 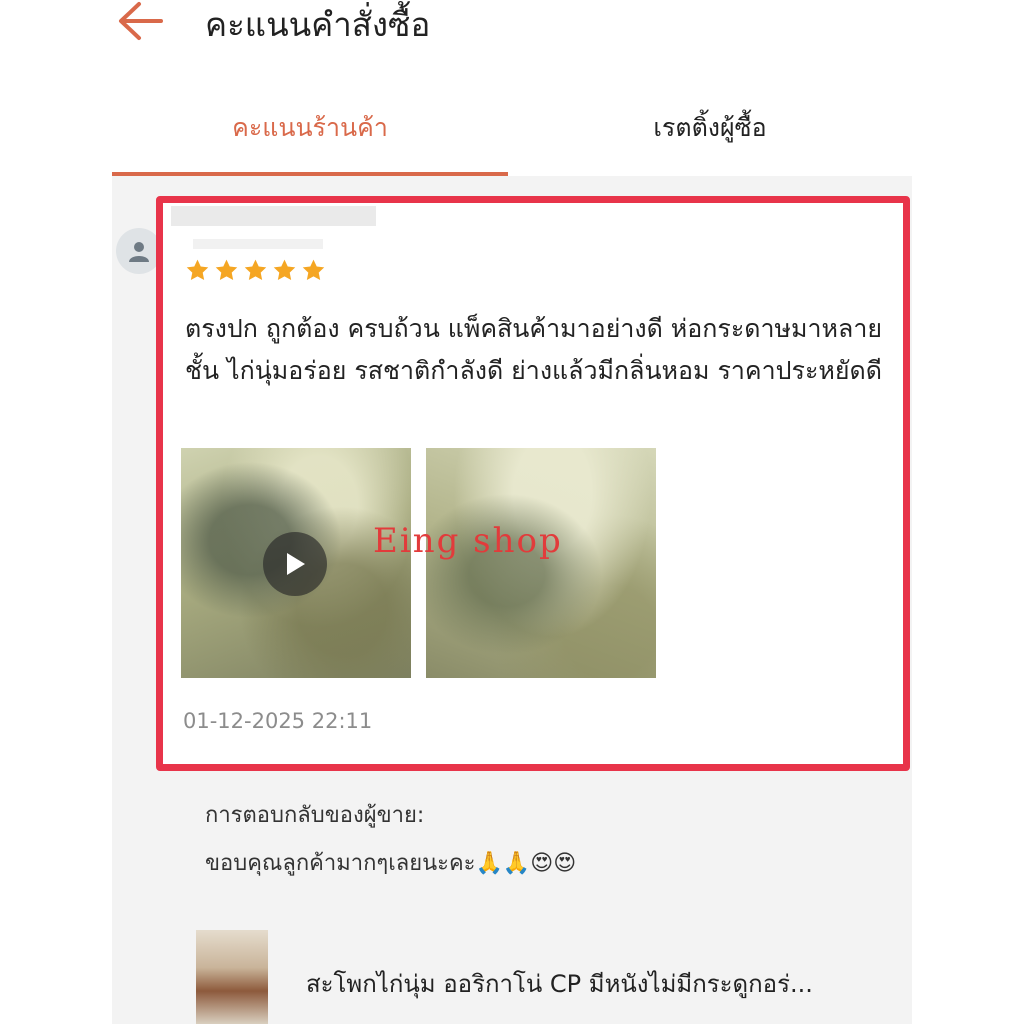 I want to click on seller-reply-text: ขอบคุณลูกค้ามากๆเลยนะคะ🙏🙏😍😍, so click(x=391, y=863).